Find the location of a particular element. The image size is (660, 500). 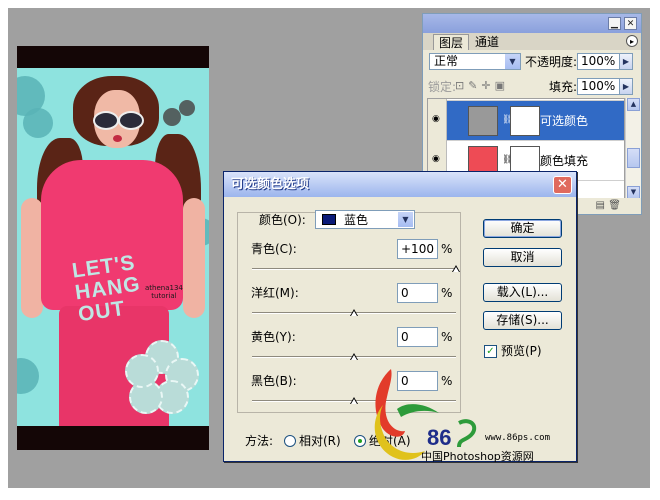

method-relative-label: 相对(R) is located at coordinates (320, 441).